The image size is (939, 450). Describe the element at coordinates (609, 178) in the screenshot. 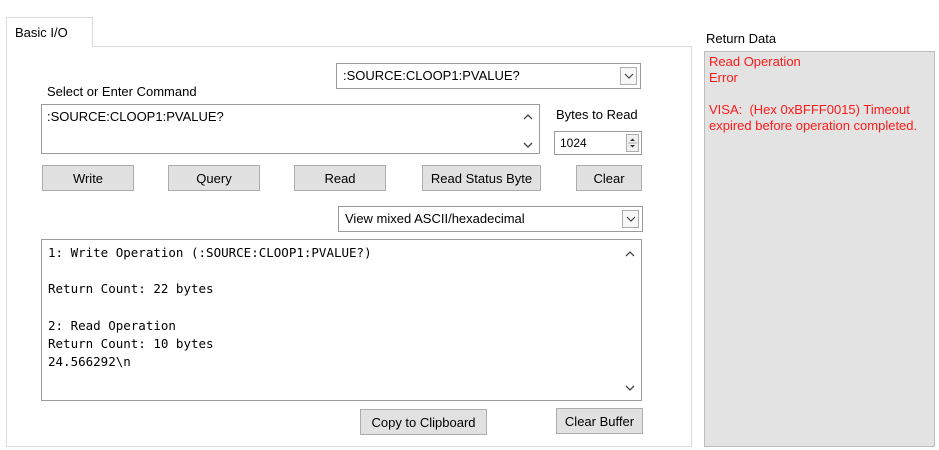

I see `clear-button: Clear` at that location.